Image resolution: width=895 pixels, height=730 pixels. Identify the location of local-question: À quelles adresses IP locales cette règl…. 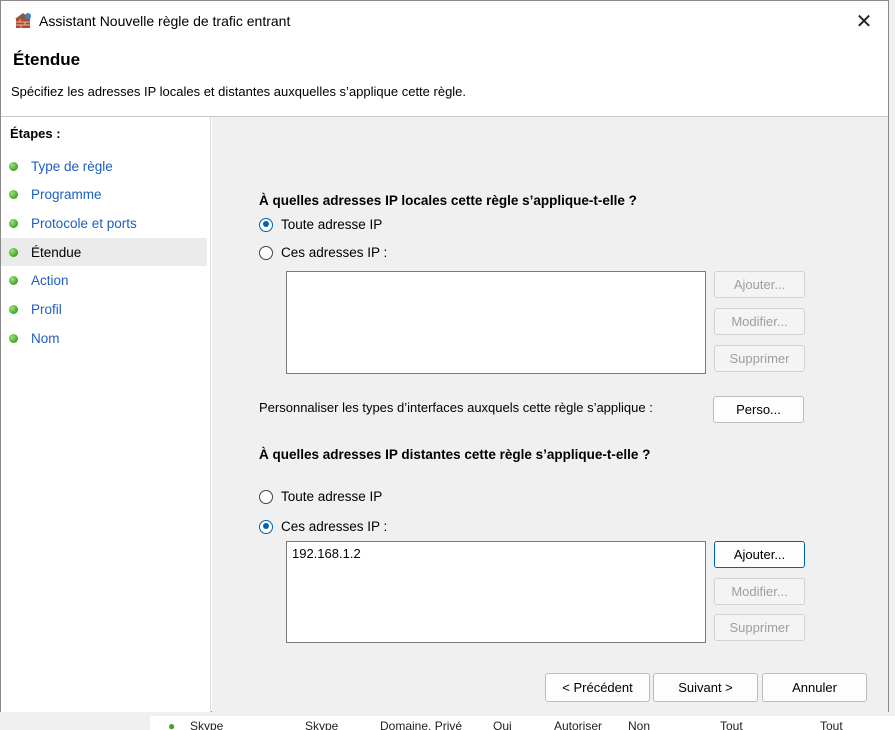
(448, 200).